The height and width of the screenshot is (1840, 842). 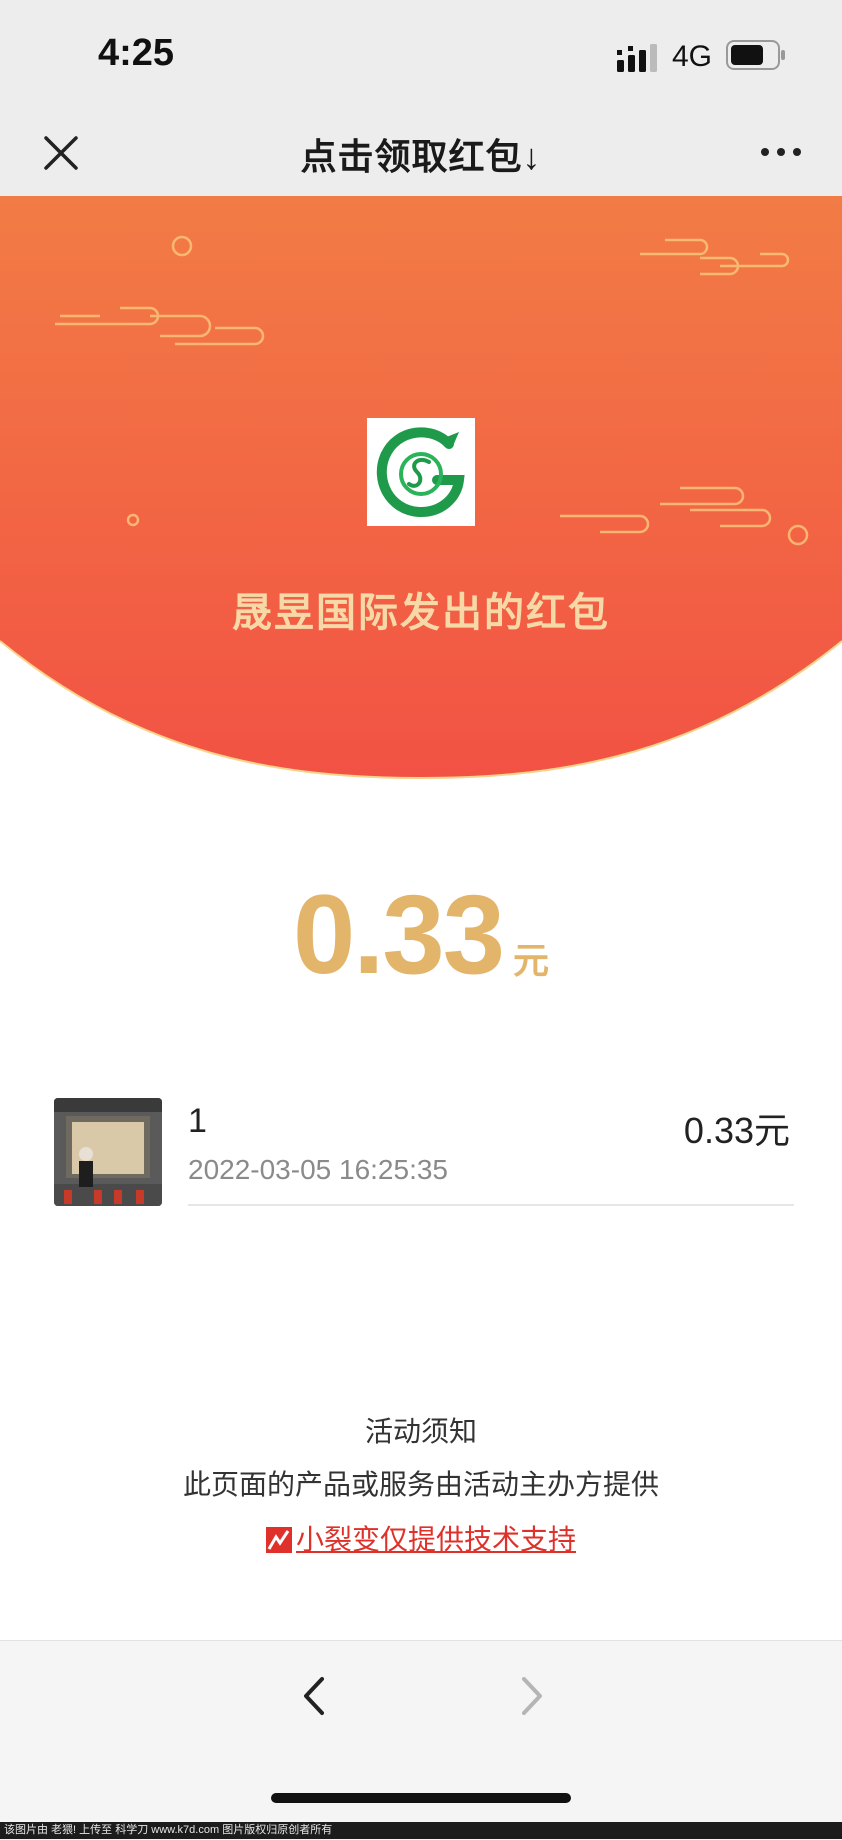 I want to click on network-label: 4G, so click(x=692, y=56).